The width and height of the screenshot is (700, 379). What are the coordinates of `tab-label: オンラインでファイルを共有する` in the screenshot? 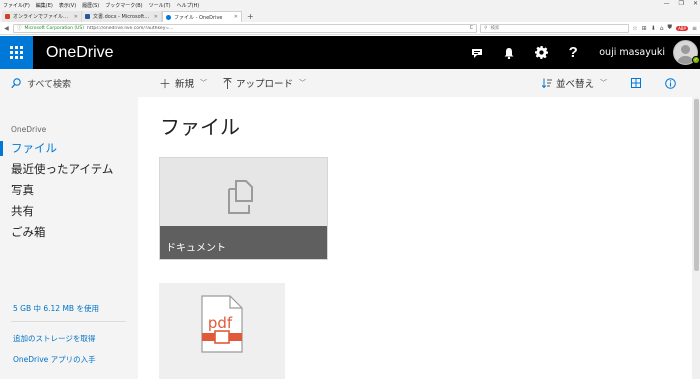 It's located at (42, 17).